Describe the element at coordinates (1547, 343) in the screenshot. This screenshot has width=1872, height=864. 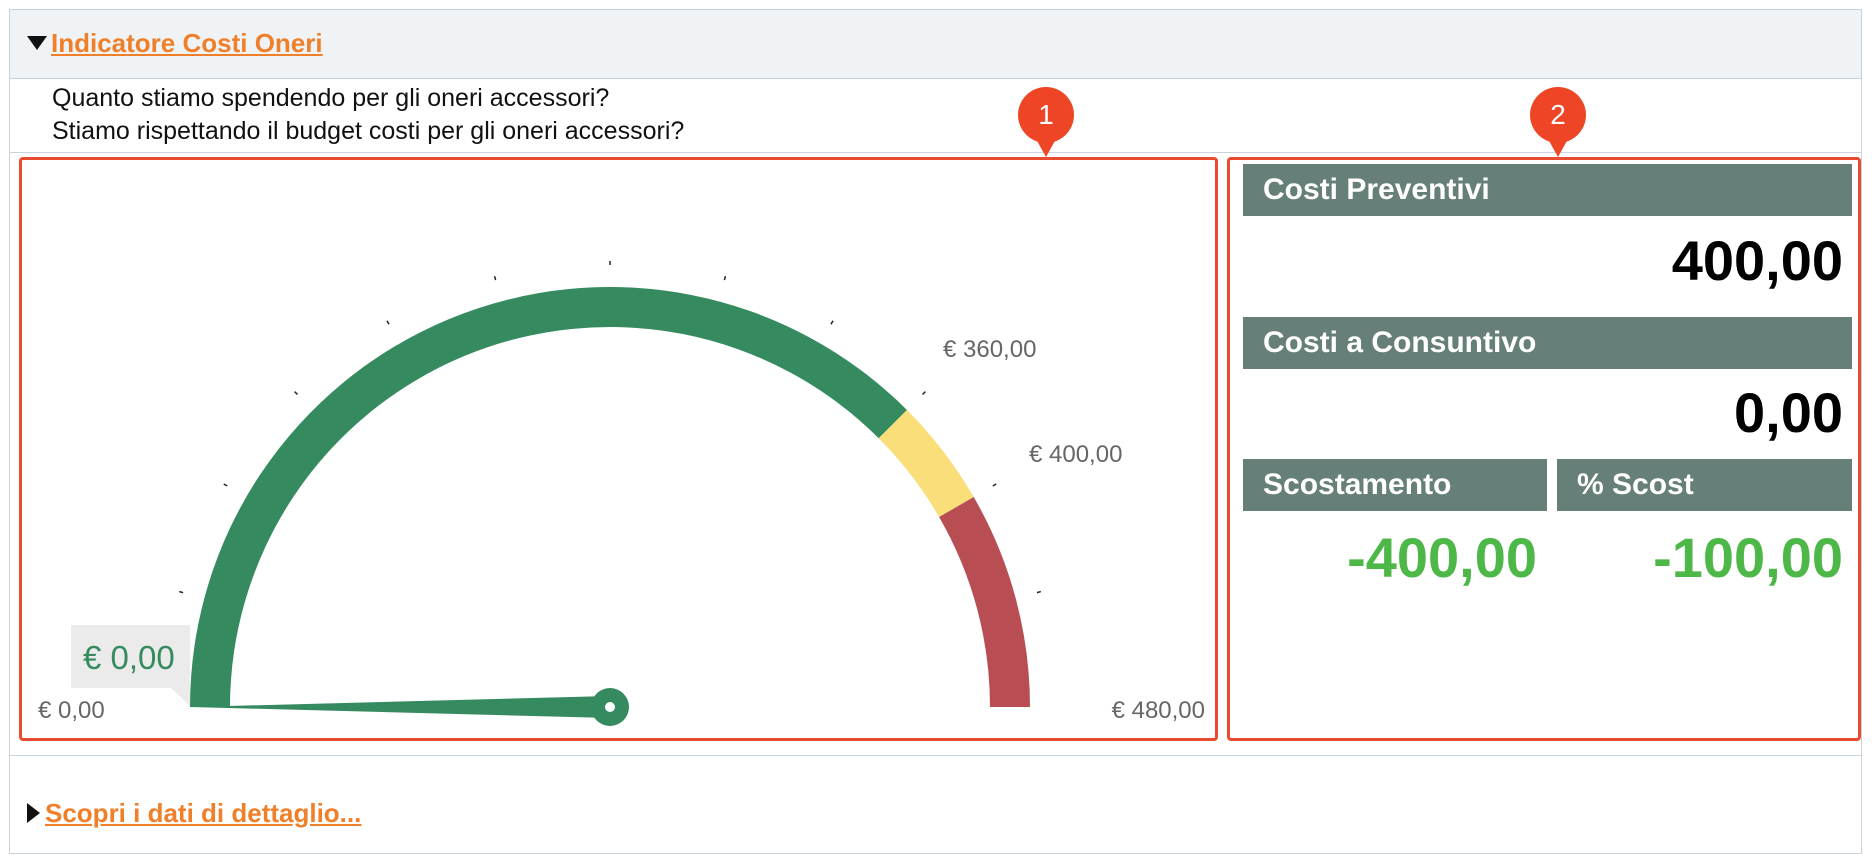
I see `costi-consuntivo-header: Costi a Consuntivo` at that location.